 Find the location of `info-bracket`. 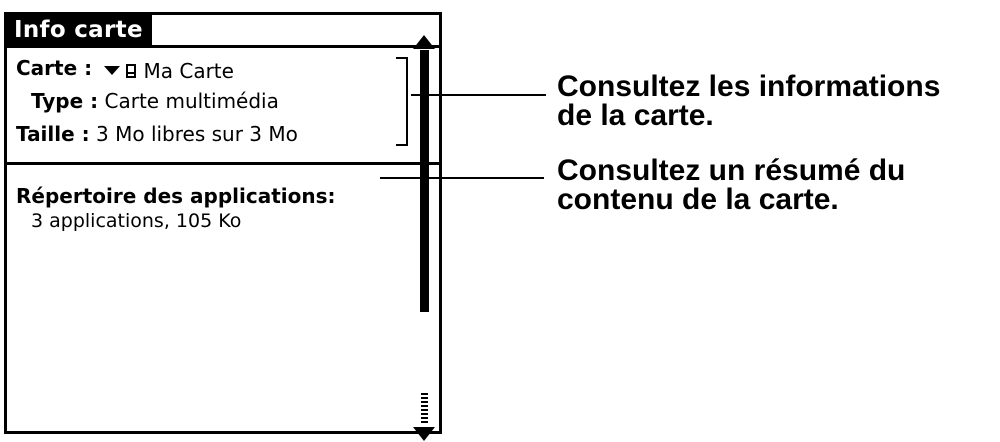

info-bracket is located at coordinates (402, 101).